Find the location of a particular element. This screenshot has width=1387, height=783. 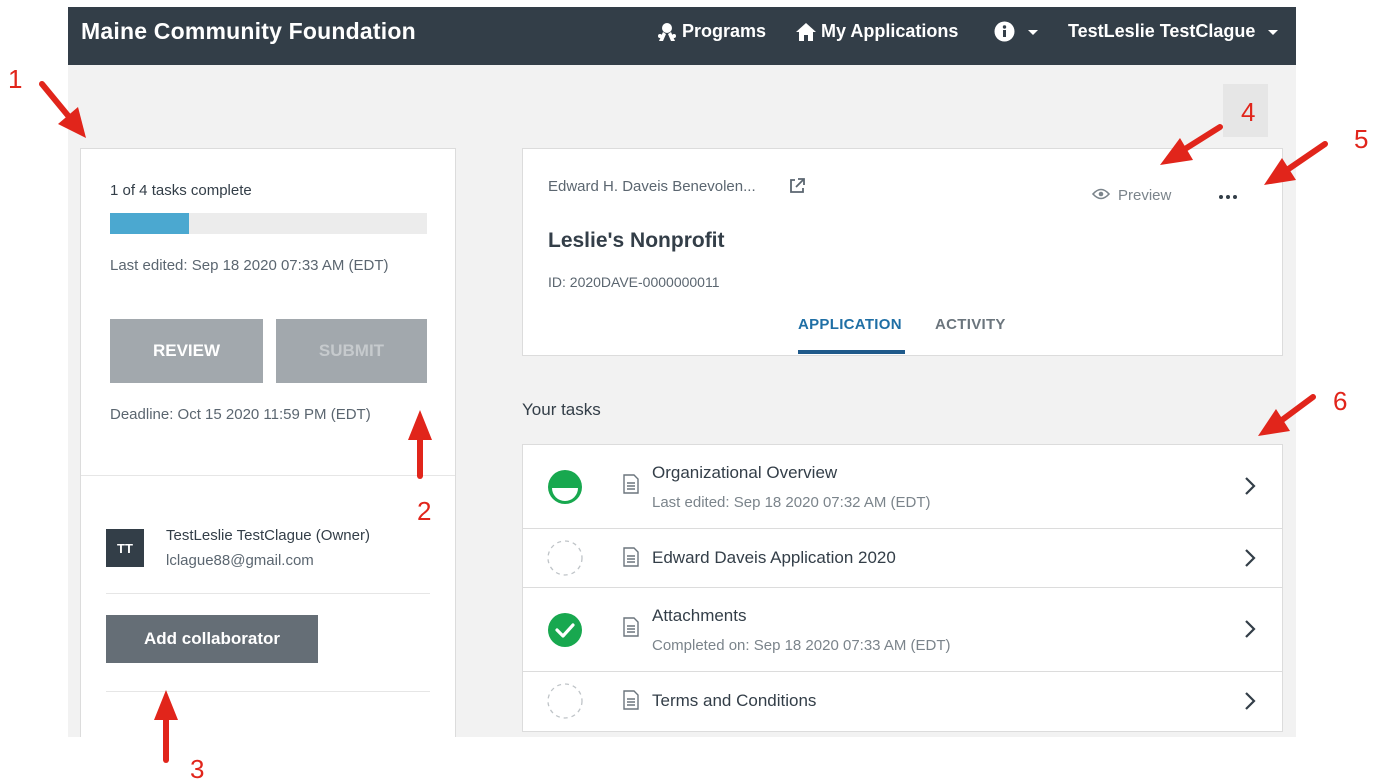

task-progress-fill is located at coordinates (150, 223).